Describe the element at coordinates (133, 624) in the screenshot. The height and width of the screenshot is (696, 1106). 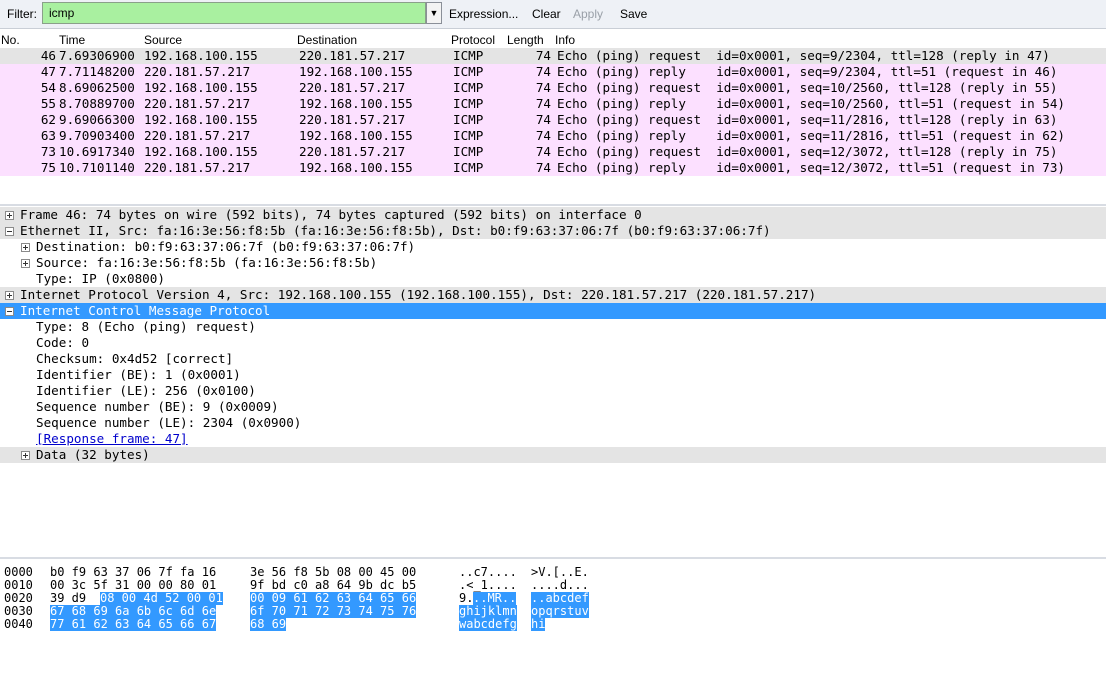
I see `hex-bytes-selected: 77 61 62 63 64 65 66 67` at that location.